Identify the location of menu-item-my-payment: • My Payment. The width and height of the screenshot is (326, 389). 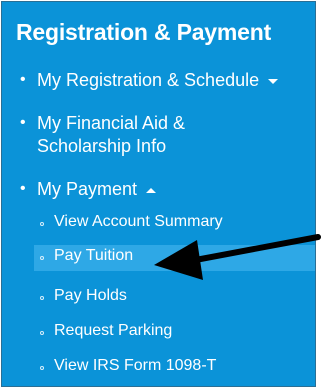
(157, 189).